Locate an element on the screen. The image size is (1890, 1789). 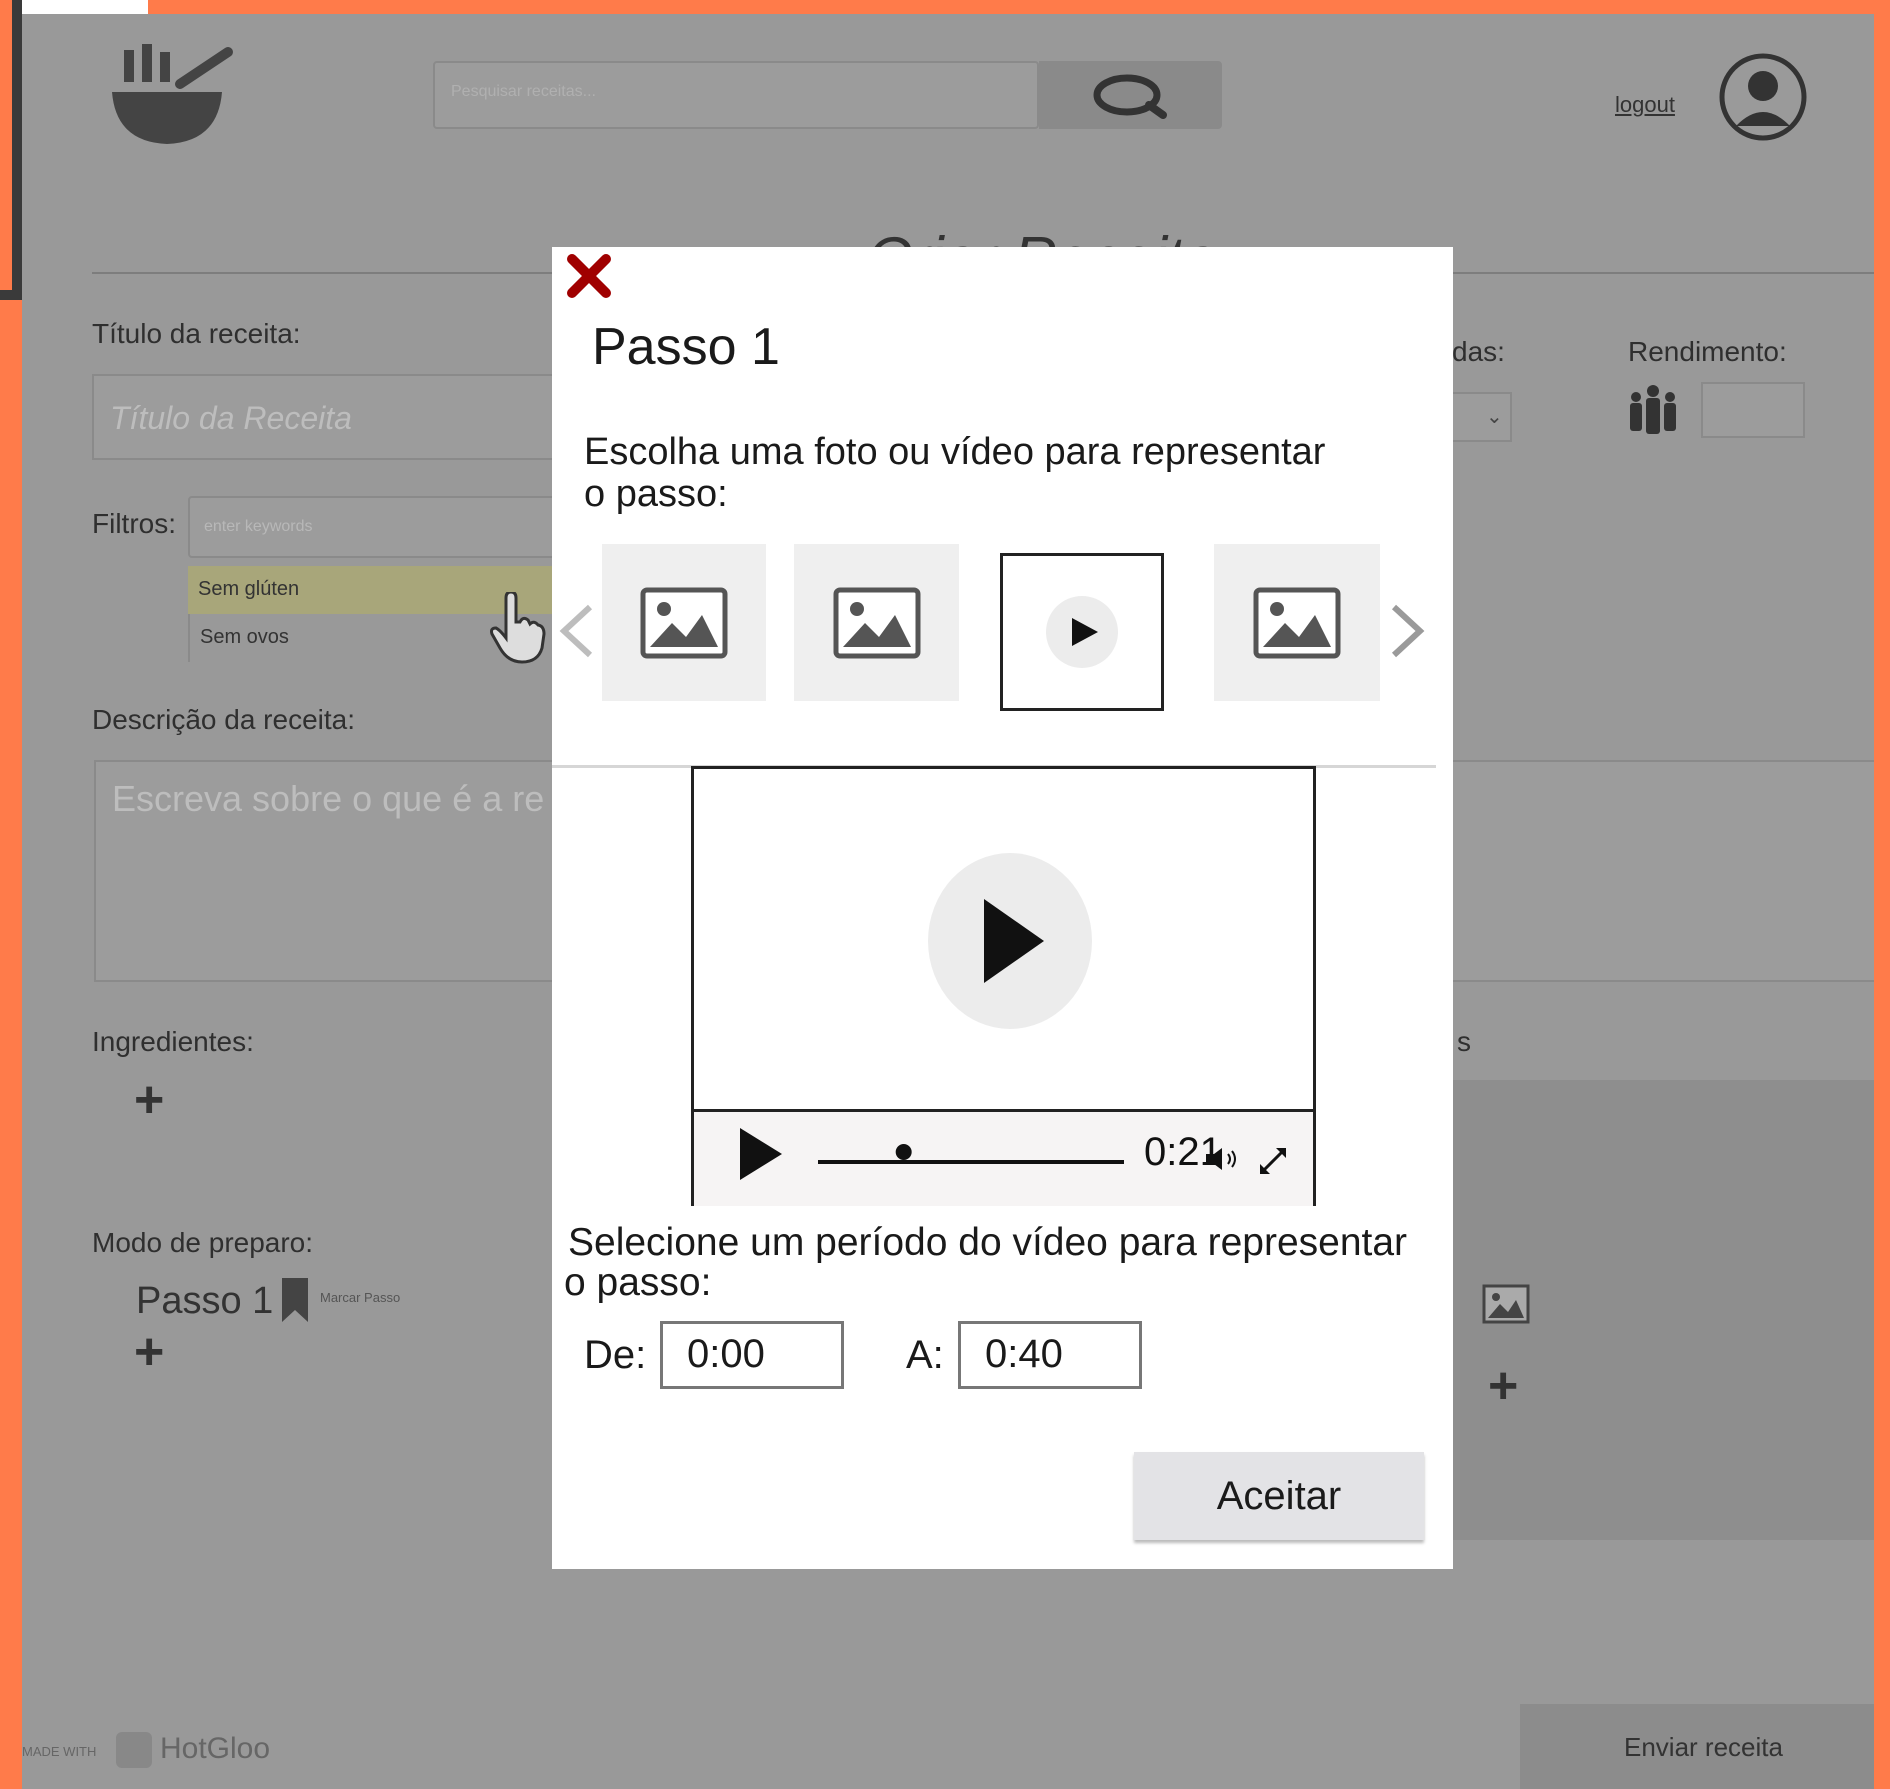
chevron-left-icon is located at coordinates (576, 631).